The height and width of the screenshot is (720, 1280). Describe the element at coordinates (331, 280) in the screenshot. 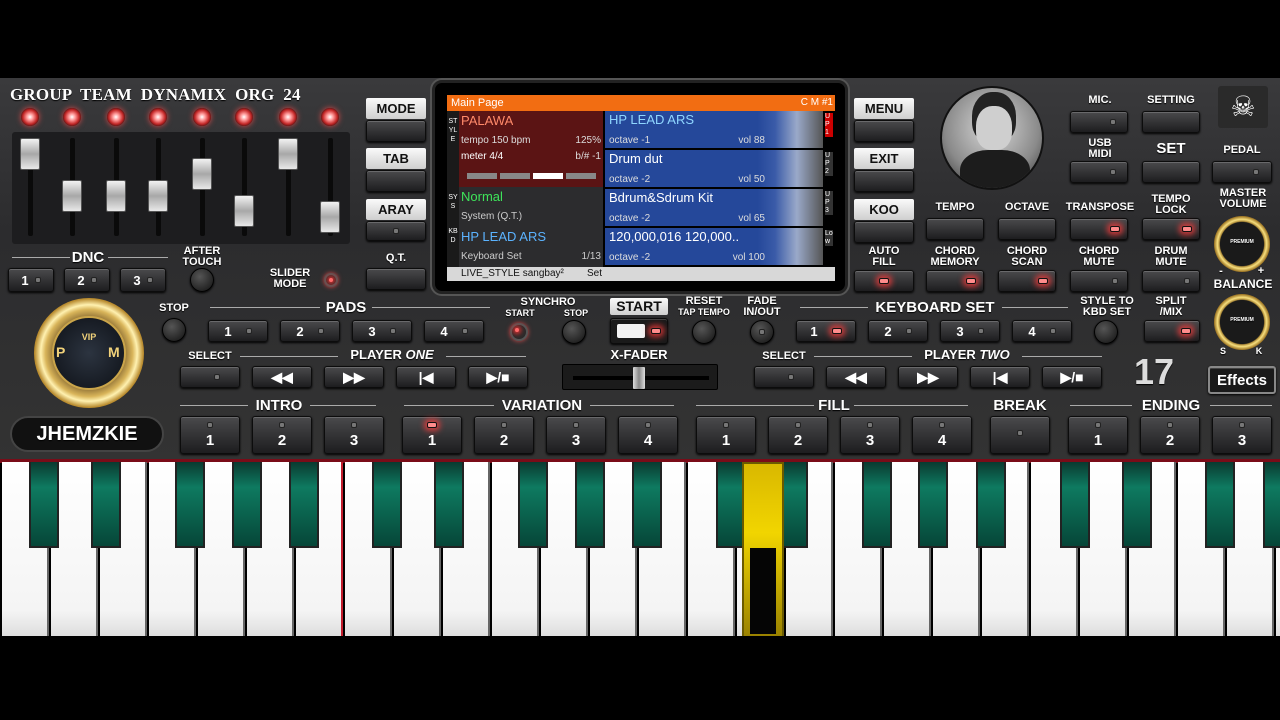

I see `slider-mode-button` at that location.